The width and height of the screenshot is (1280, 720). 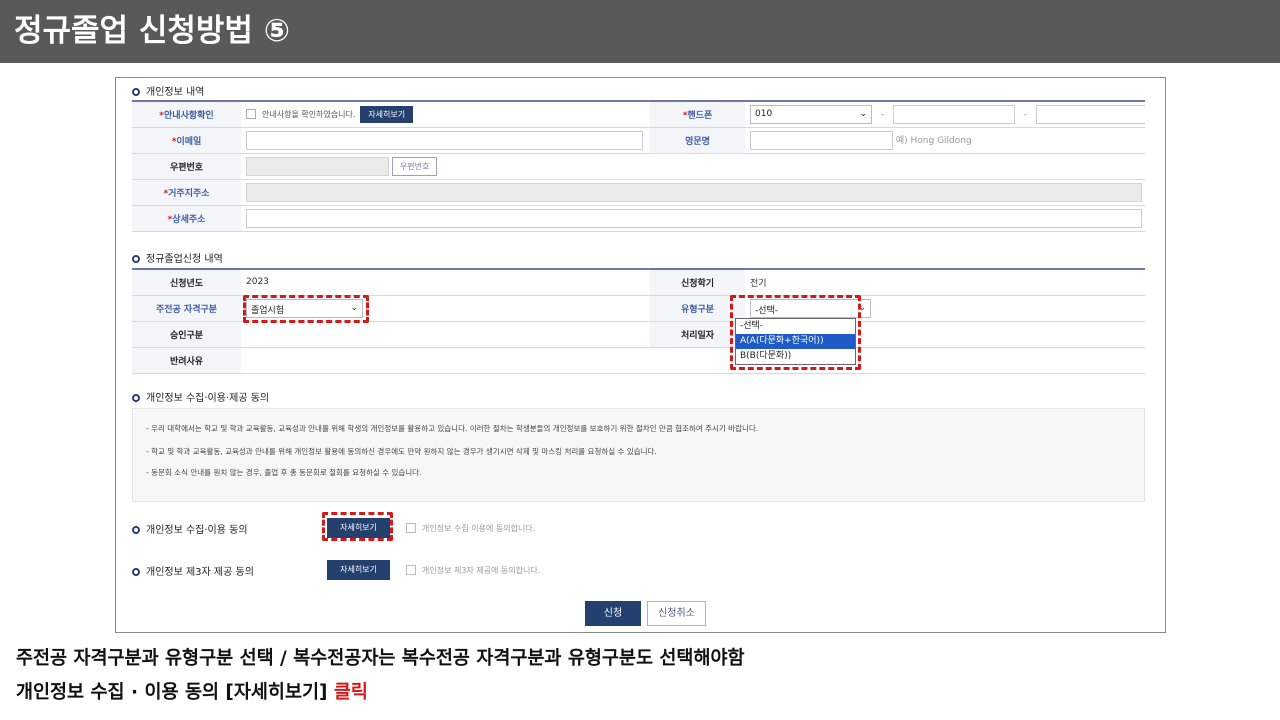 What do you see at coordinates (697, 140) in the screenshot?
I see `eng-name-label: 영문명` at bounding box center [697, 140].